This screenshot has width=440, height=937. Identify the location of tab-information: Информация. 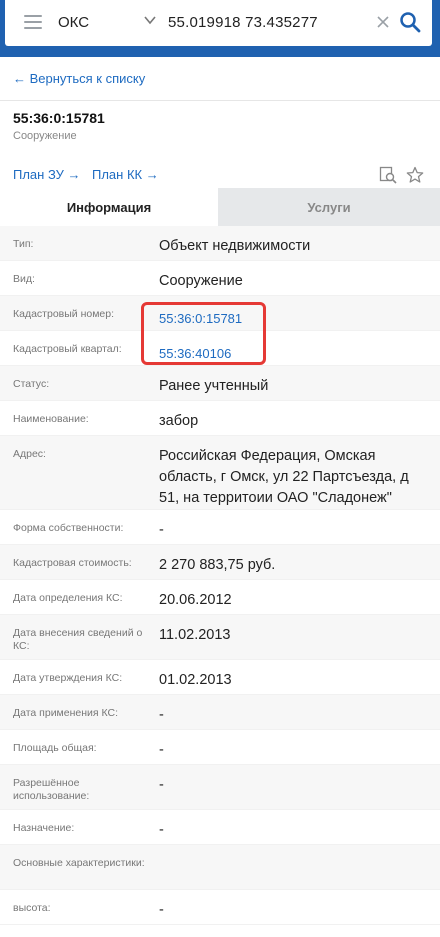
(109, 207).